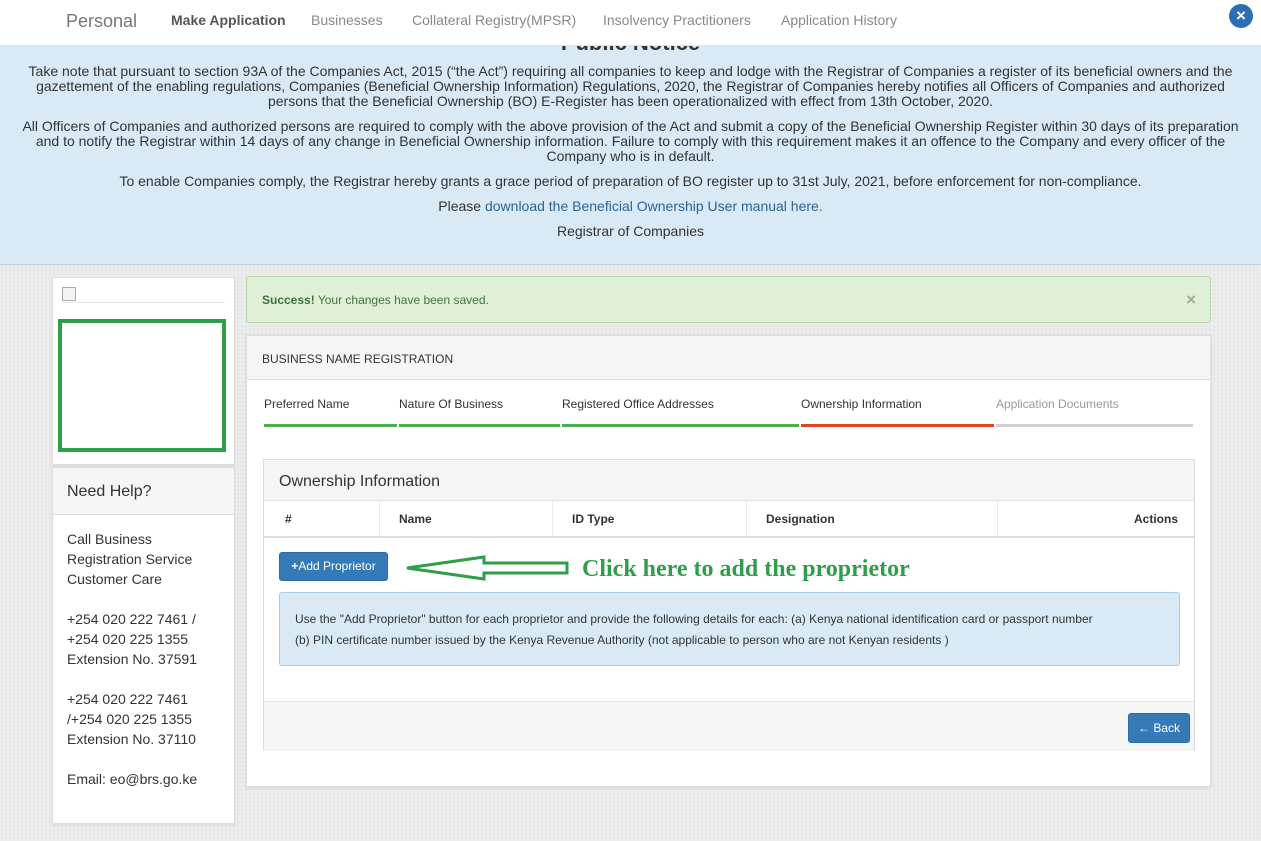 The image size is (1261, 841). Describe the element at coordinates (460, 206) in the screenshot. I see `notice-download-prefix: Please` at that location.